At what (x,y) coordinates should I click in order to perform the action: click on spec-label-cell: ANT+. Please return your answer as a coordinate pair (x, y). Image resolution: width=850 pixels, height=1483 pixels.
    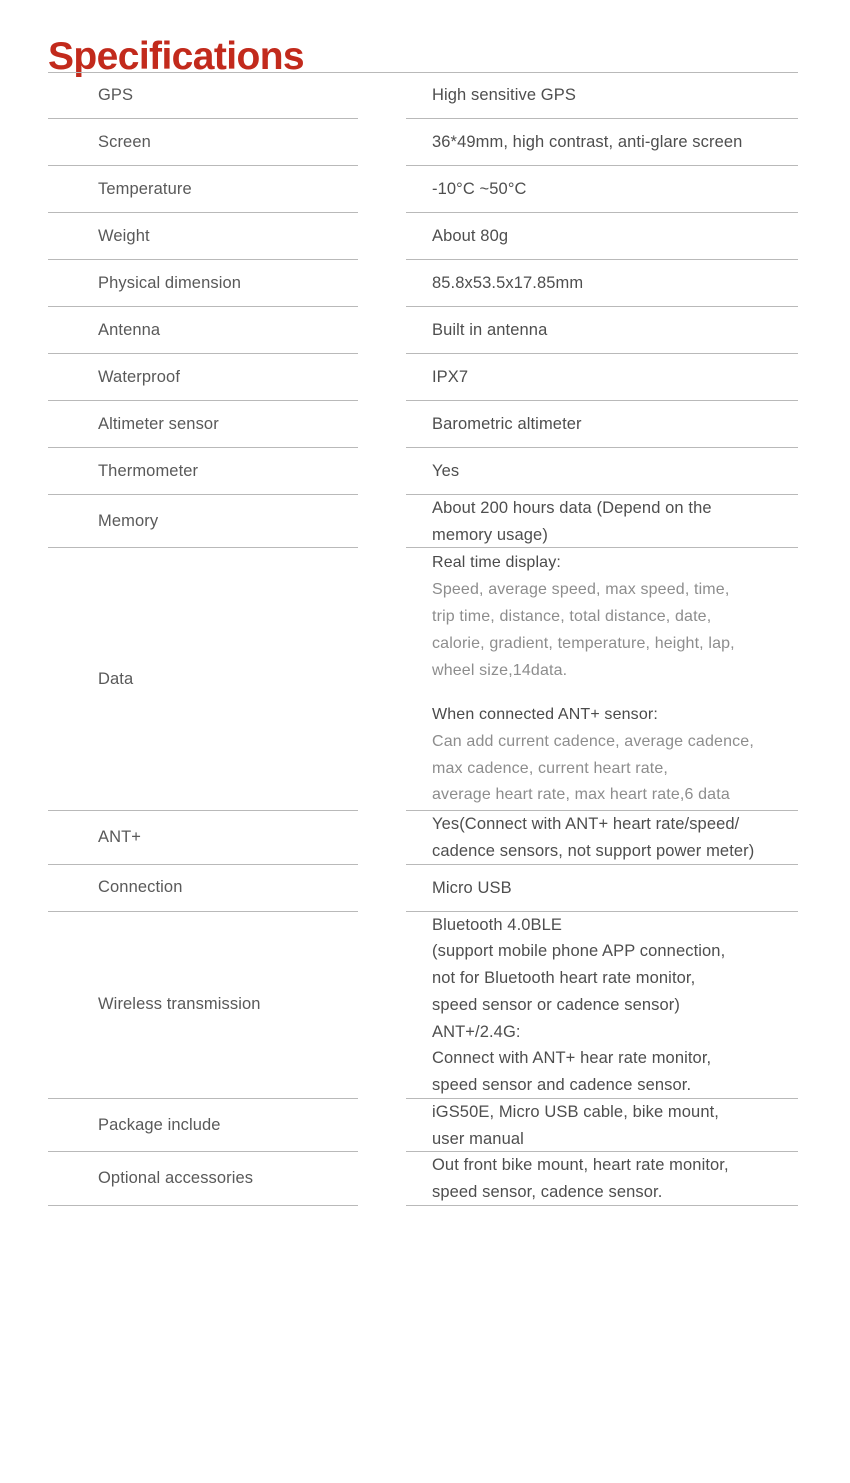
    Looking at the image, I should click on (201, 838).